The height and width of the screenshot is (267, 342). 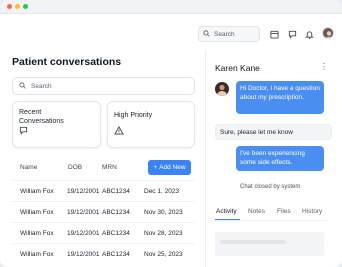 What do you see at coordinates (324, 66) in the screenshot?
I see `more-options-icon: ⋮` at bounding box center [324, 66].